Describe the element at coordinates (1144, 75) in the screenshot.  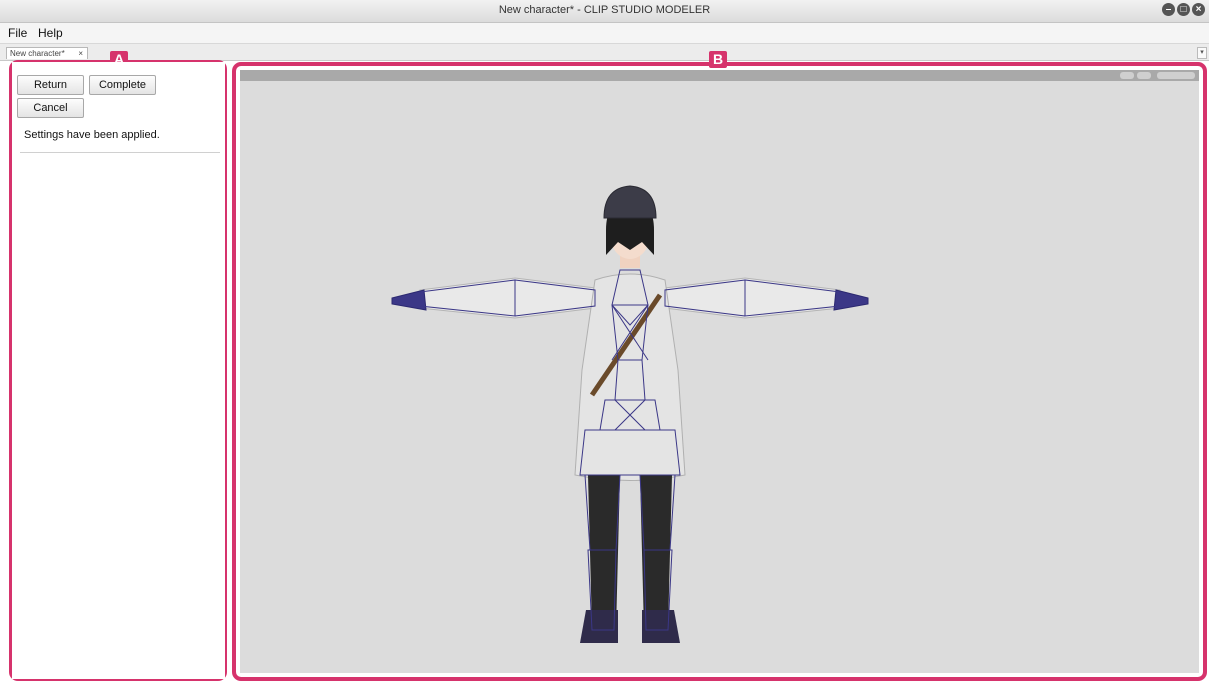
I see `camera-pan-icon` at that location.